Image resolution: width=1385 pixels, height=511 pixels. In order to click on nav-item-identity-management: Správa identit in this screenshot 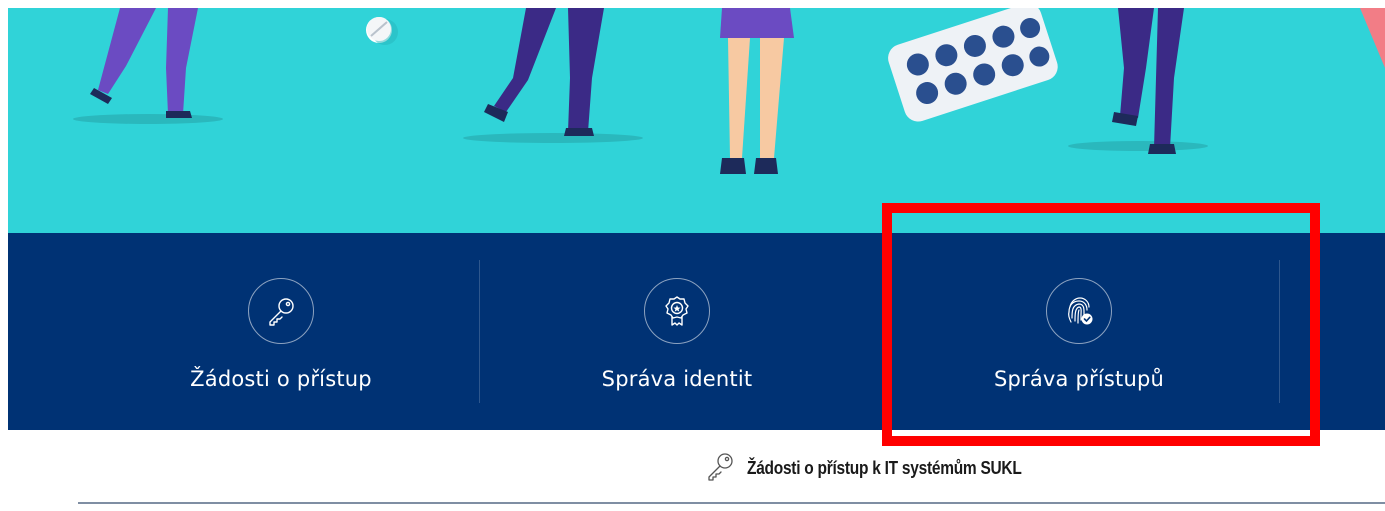, I will do `click(677, 331)`.